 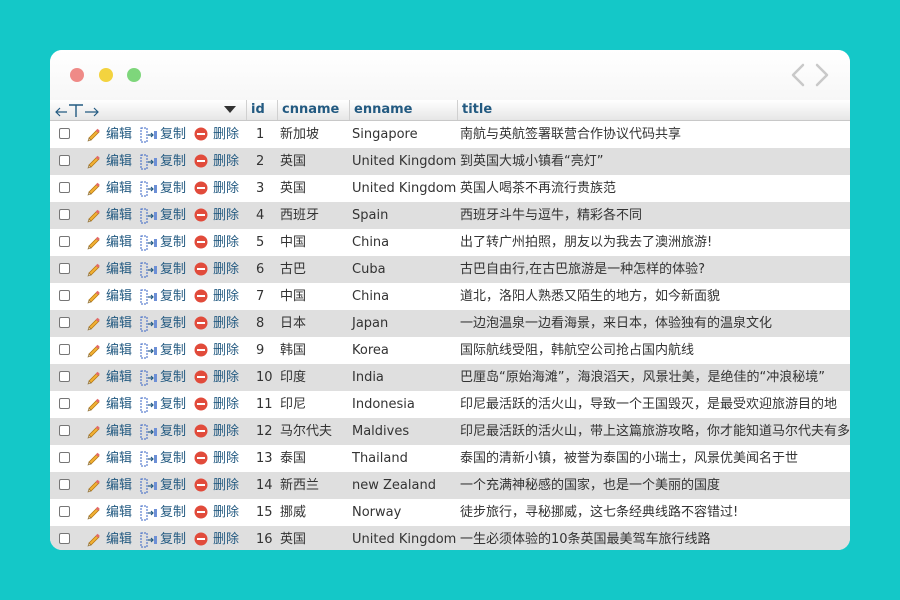 What do you see at coordinates (78, 110) in the screenshot?
I see `column-resize-icon` at bounding box center [78, 110].